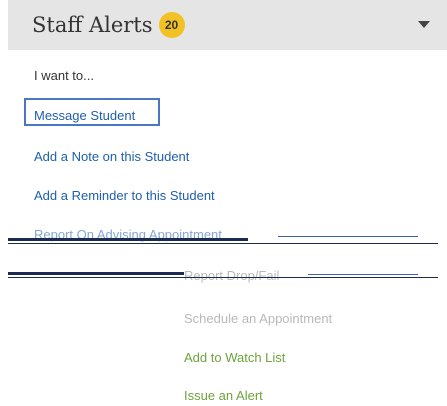 The height and width of the screenshot is (406, 447). What do you see at coordinates (234, 357) in the screenshot?
I see `add-watch-list-link: Add to Watch List` at bounding box center [234, 357].